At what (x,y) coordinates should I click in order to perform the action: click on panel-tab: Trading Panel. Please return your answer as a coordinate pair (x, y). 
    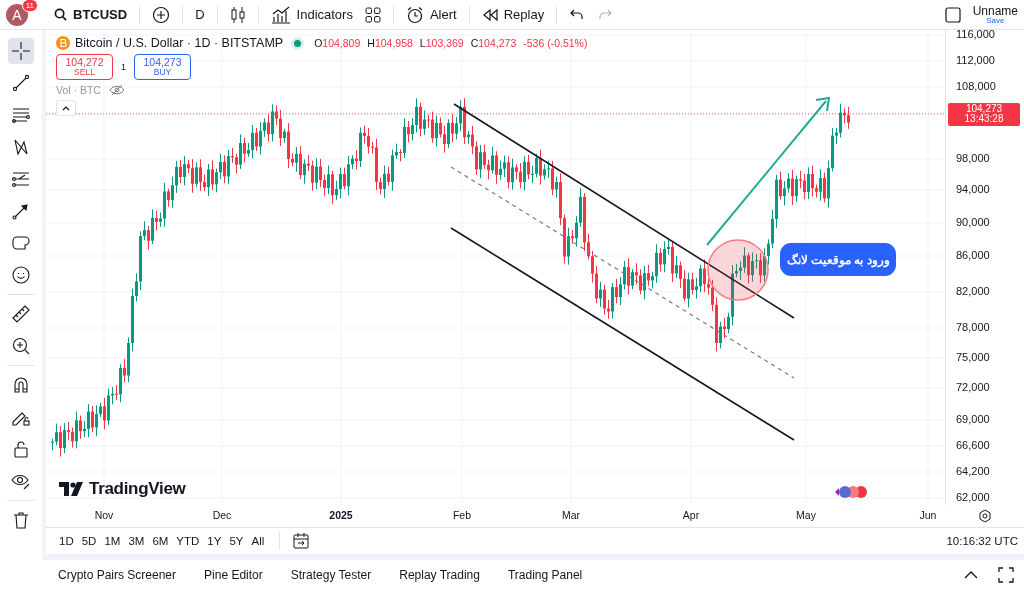
    Looking at the image, I should click on (545, 575).